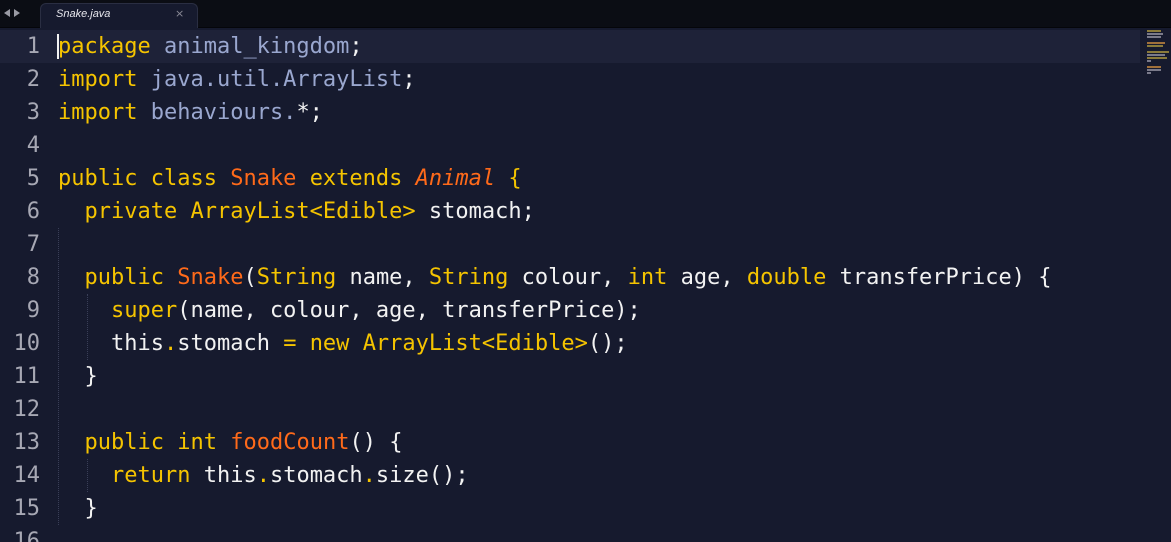 The image size is (1171, 542). Describe the element at coordinates (27, 508) in the screenshot. I see `line-number: 15` at that location.